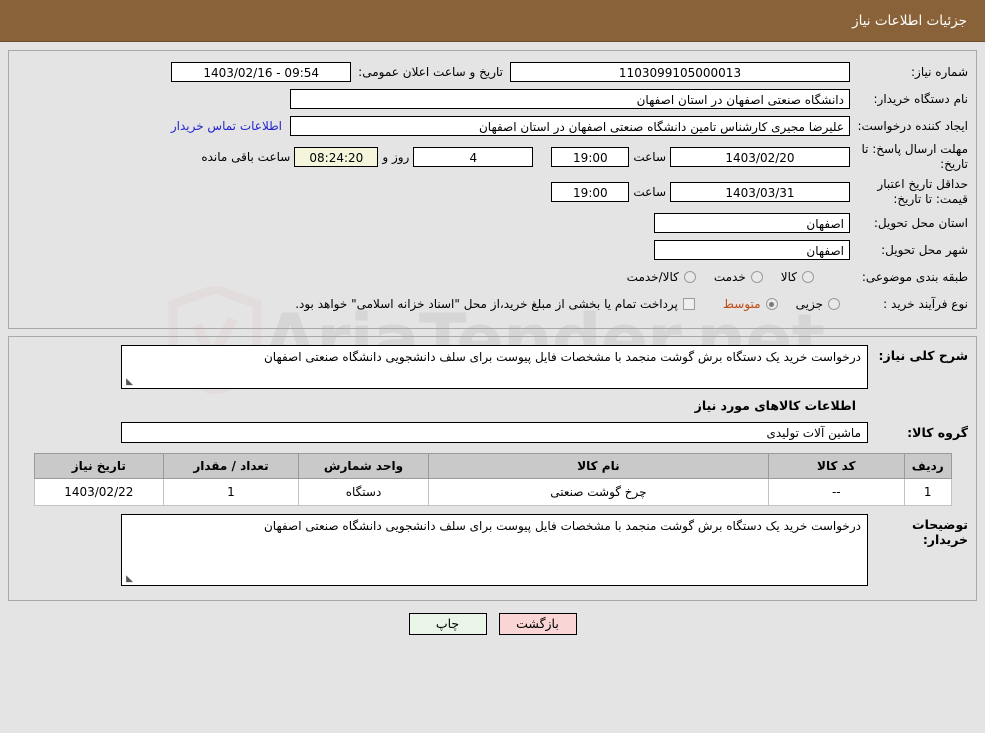 This screenshot has width=985, height=733. Describe the element at coordinates (473, 157) in the screenshot. I see `remaining-days: 4` at that location.